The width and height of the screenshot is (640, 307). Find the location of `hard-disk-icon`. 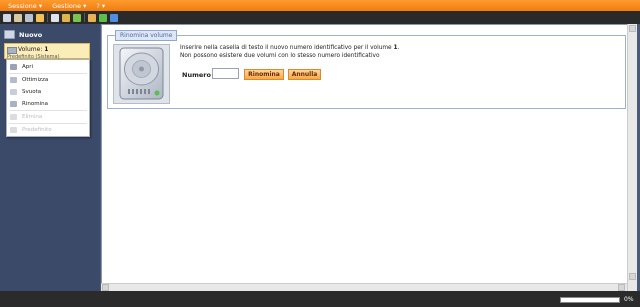

hard-disk-icon is located at coordinates (141, 74).